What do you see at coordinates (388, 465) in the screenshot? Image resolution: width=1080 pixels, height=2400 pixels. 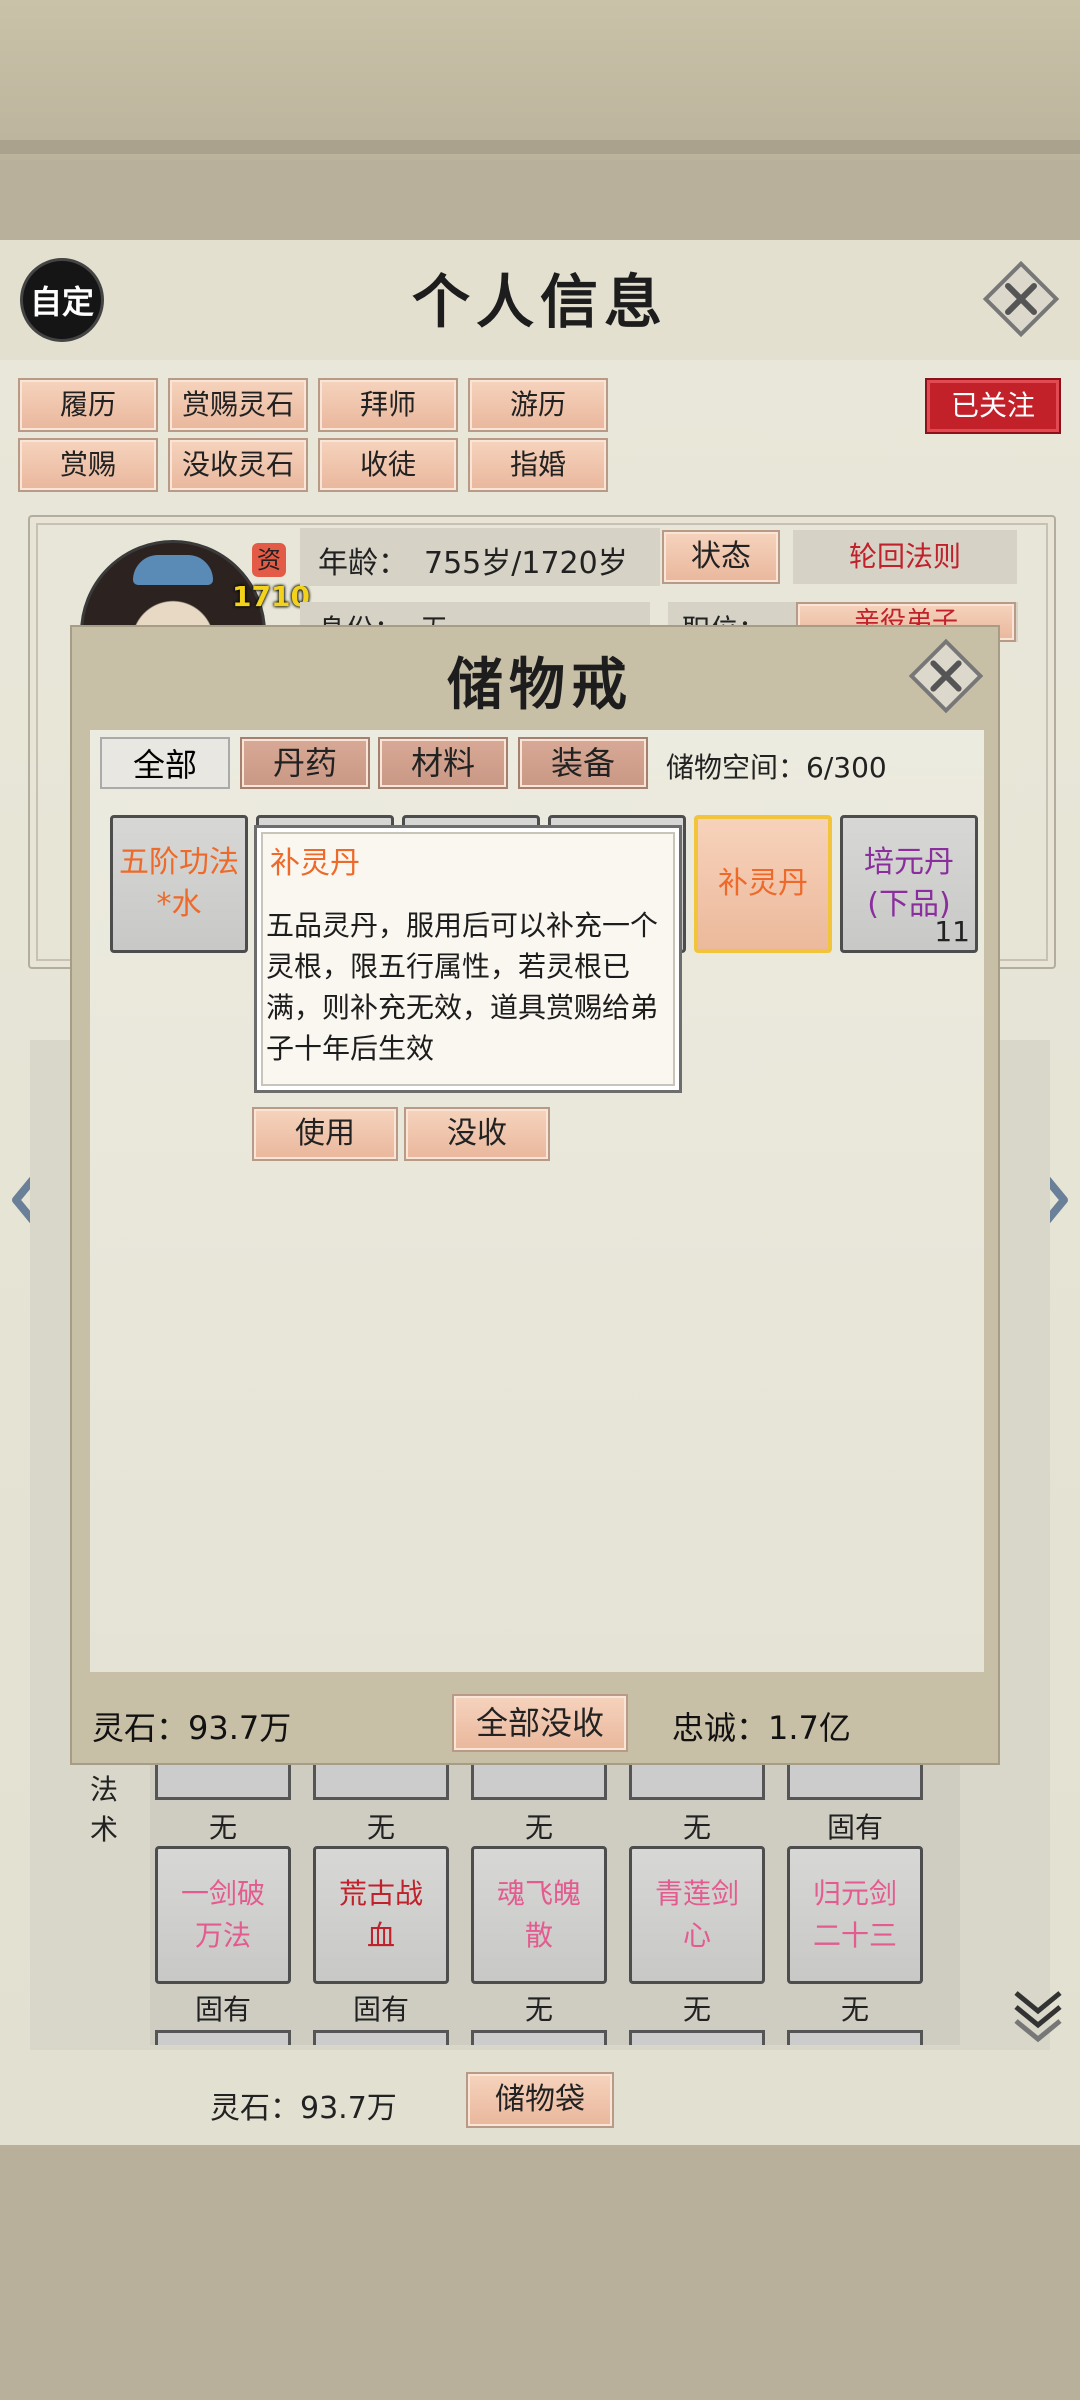 I see `take-disciple-button: 收徒` at bounding box center [388, 465].